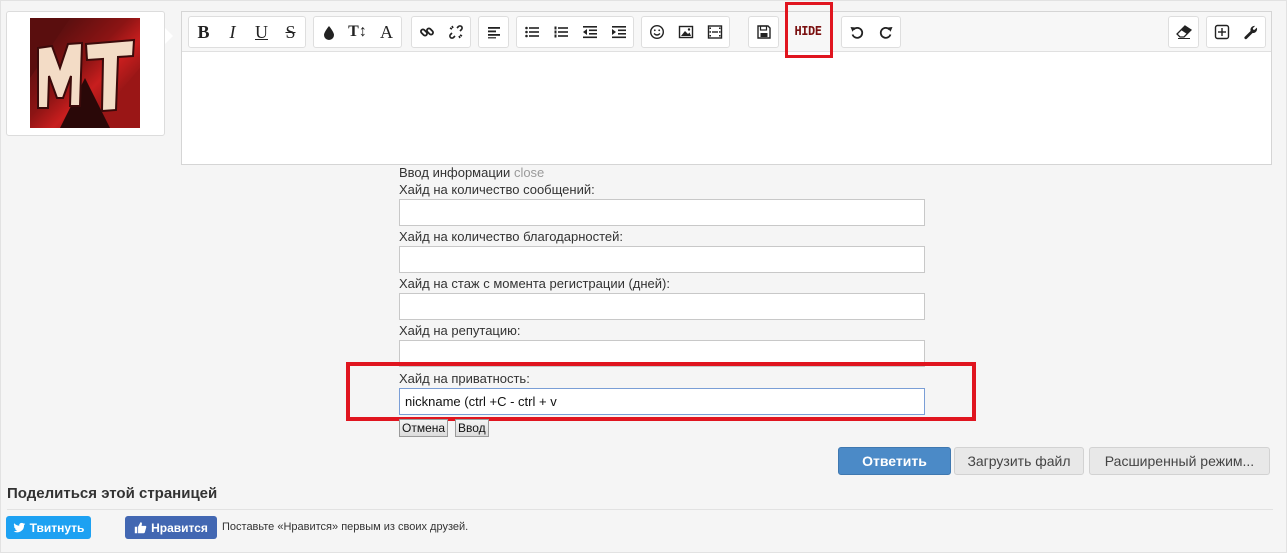 This screenshot has width=1287, height=553. I want to click on clear-group, so click(1183, 32).